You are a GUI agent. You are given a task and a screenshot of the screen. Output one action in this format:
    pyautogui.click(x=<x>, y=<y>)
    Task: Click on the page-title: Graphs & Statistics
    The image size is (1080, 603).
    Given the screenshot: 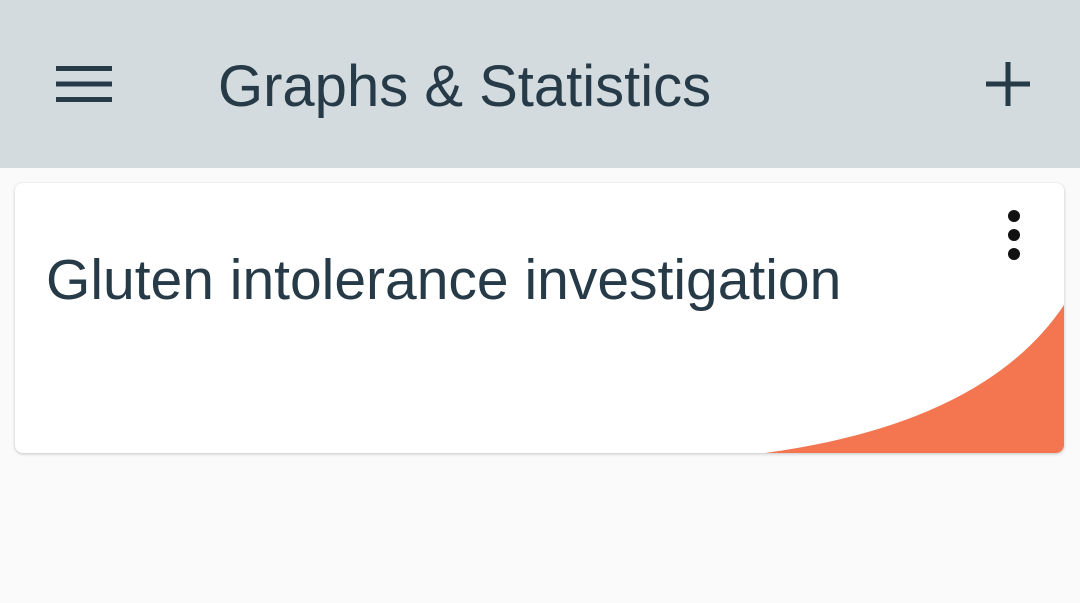 What is the action you would take?
    pyautogui.click(x=465, y=86)
    